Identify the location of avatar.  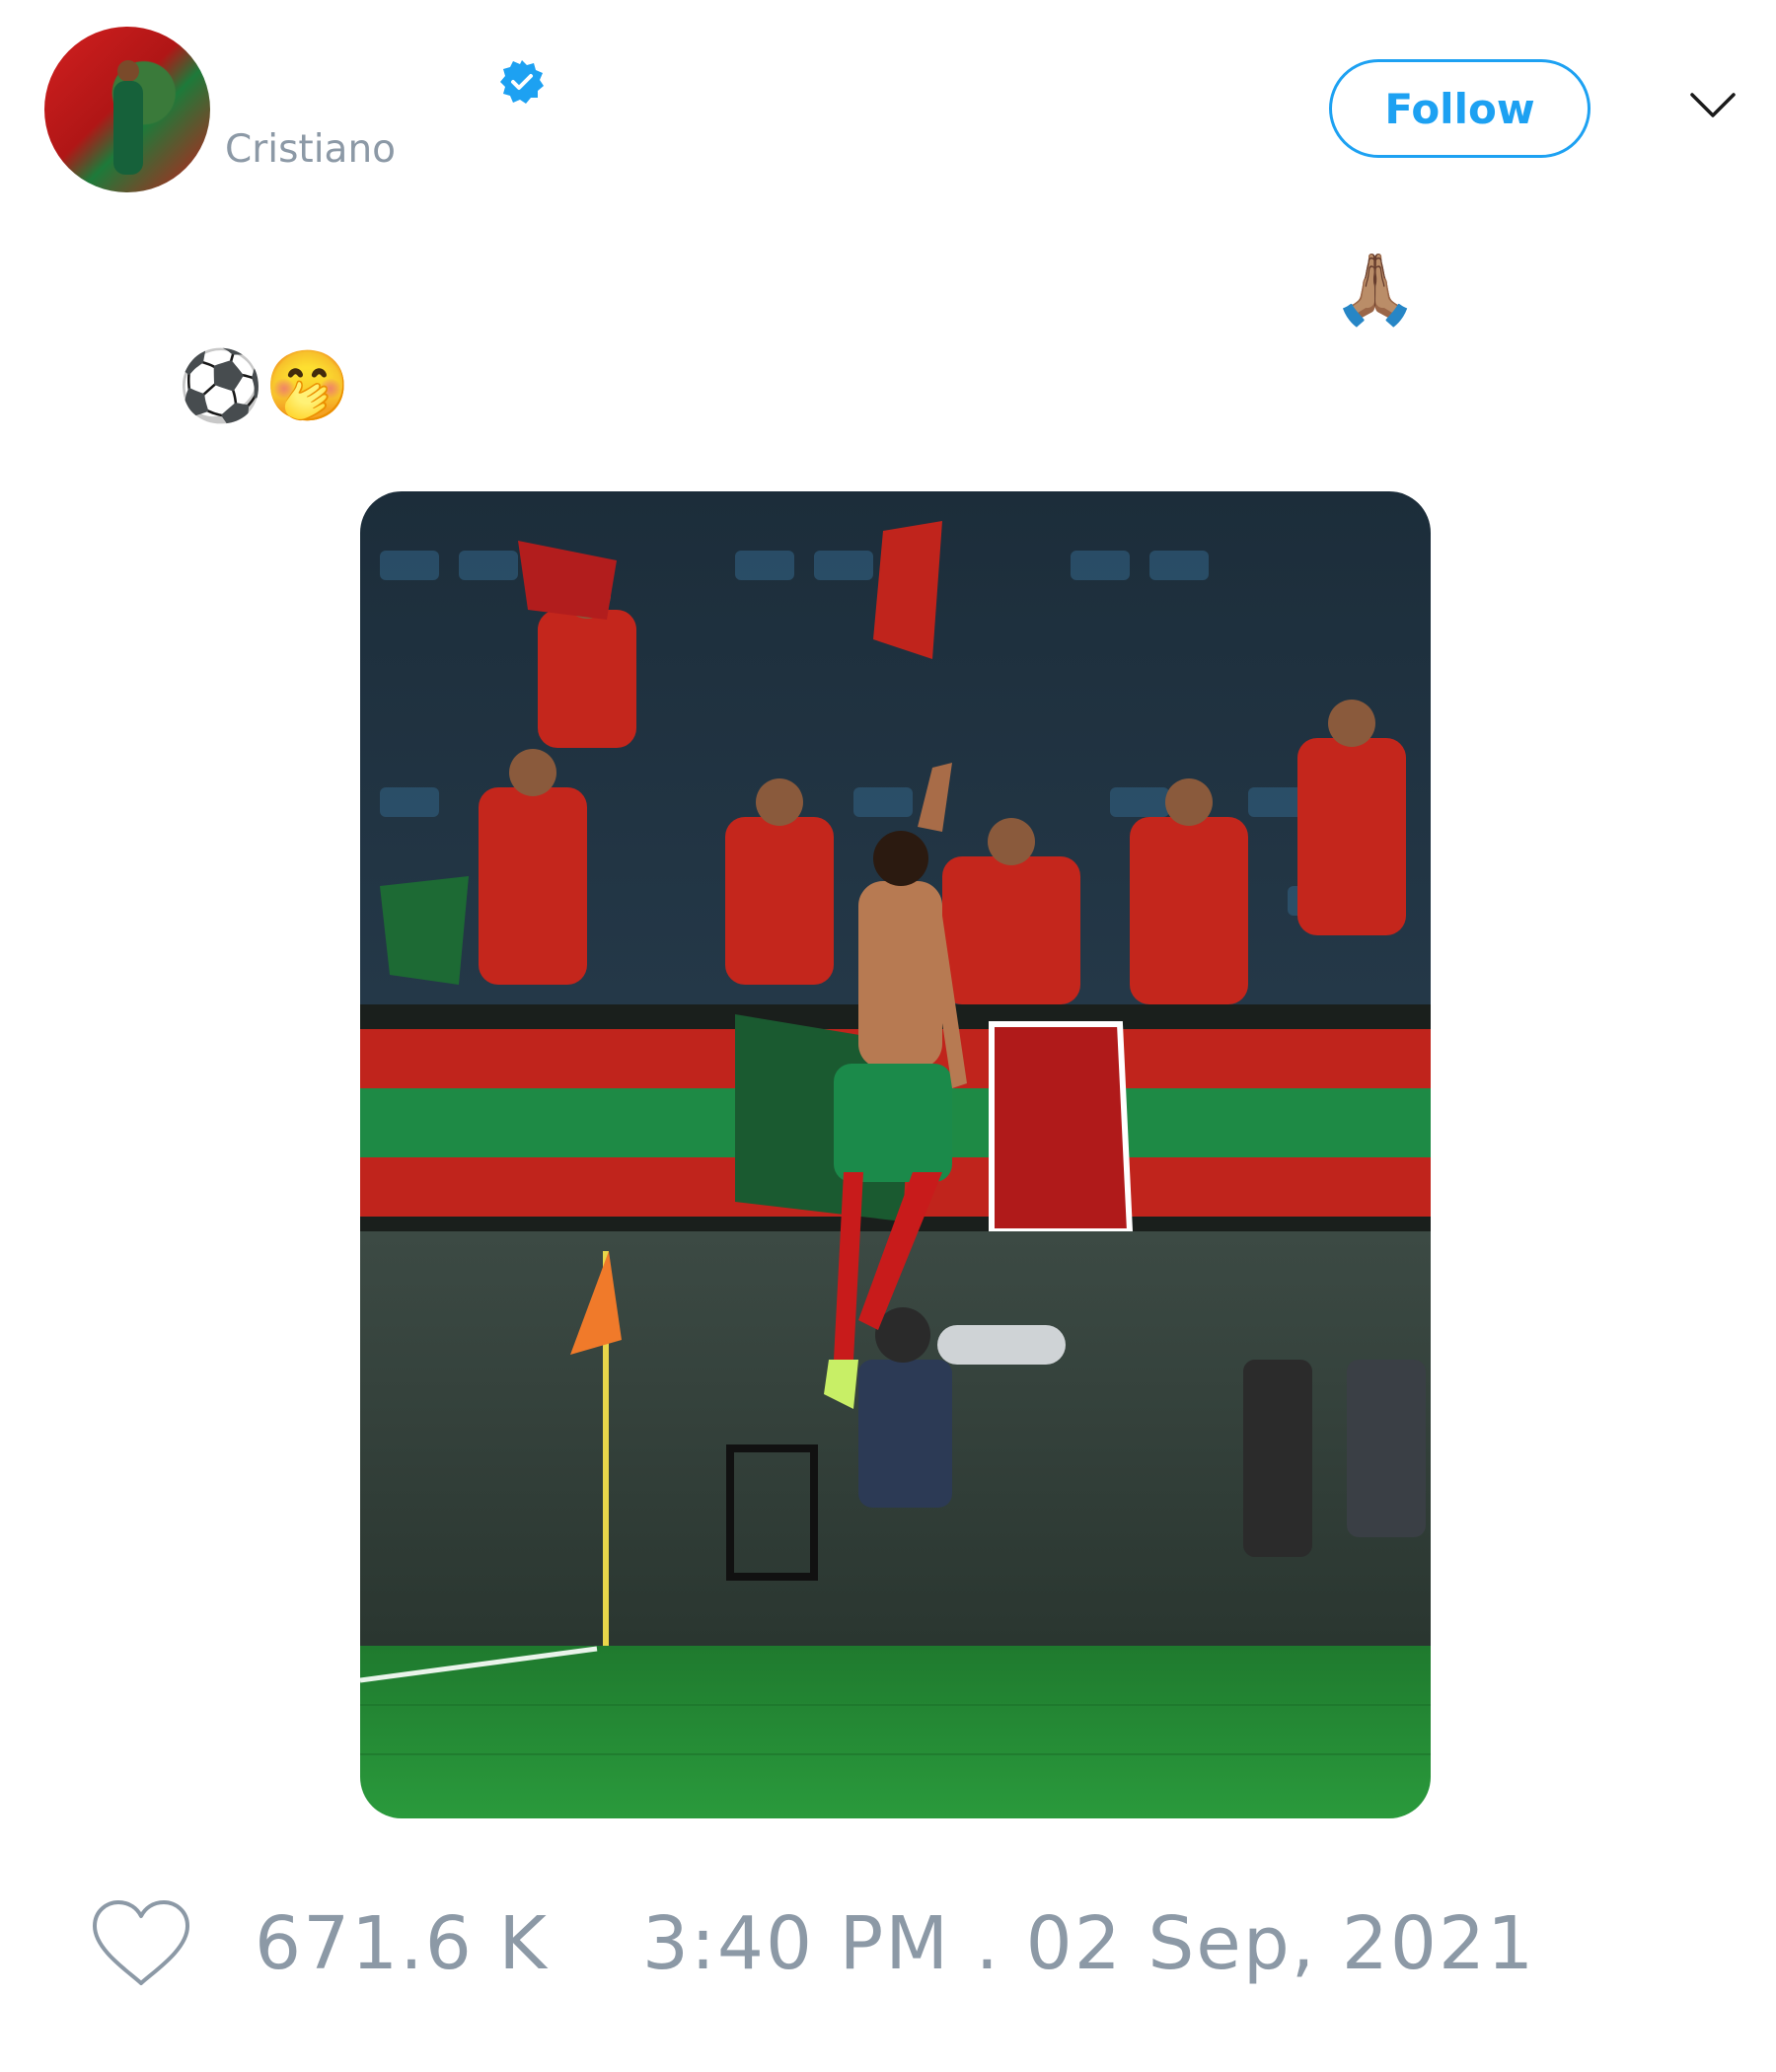
(127, 110).